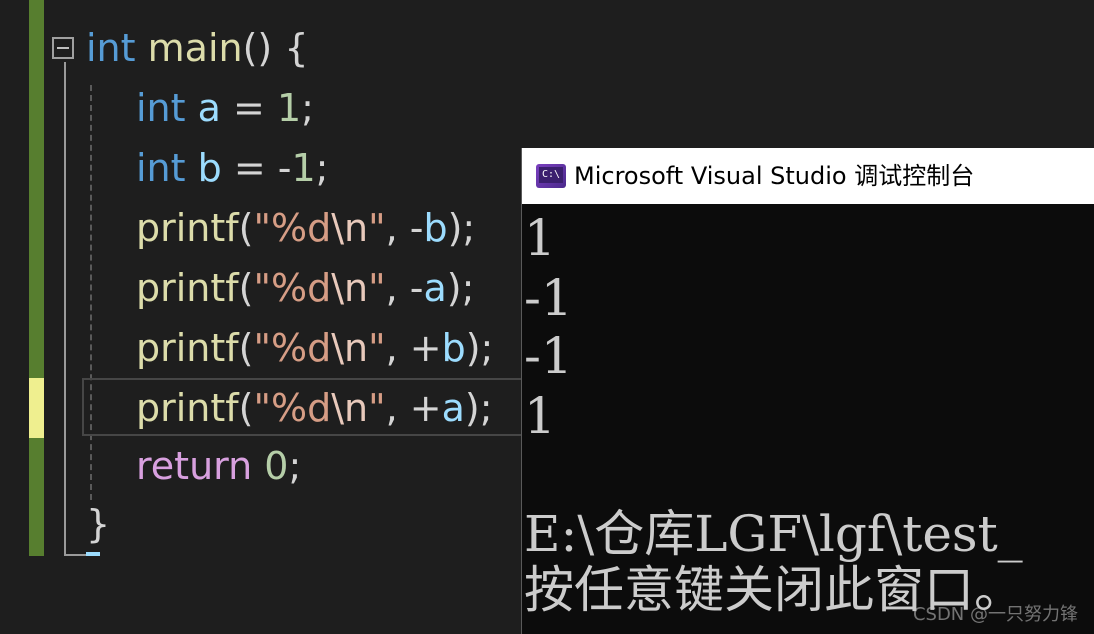  I want to click on change-indicator-unsaved, so click(36, 408).